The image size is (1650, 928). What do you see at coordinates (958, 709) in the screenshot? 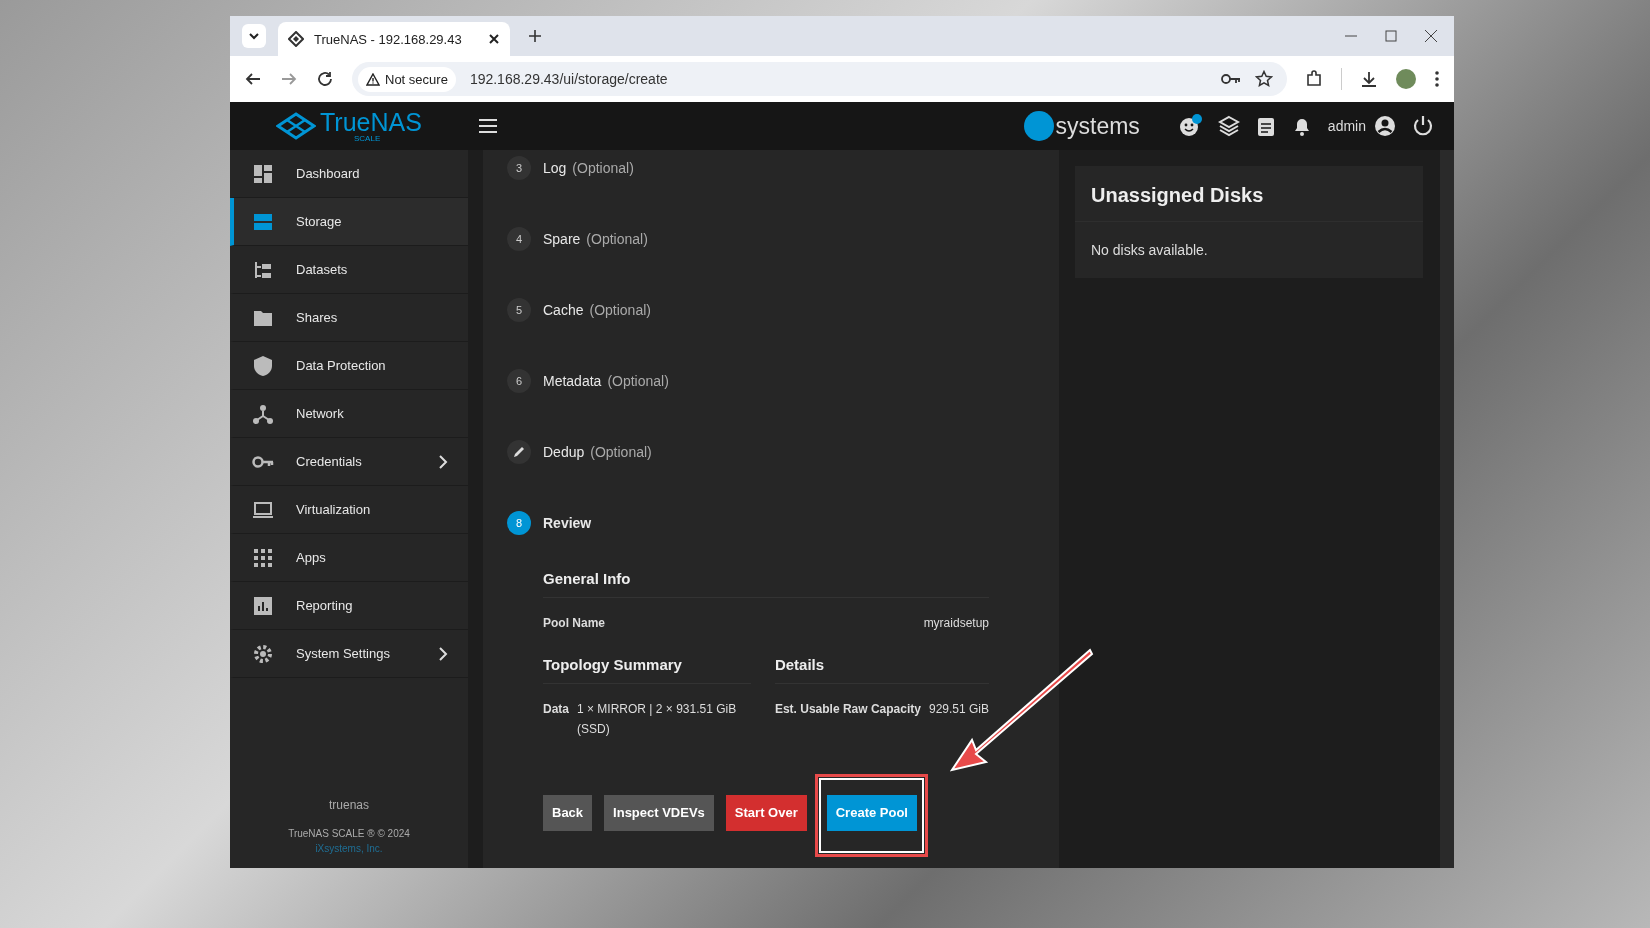
I see `field-value: 929.51 GiB` at bounding box center [958, 709].